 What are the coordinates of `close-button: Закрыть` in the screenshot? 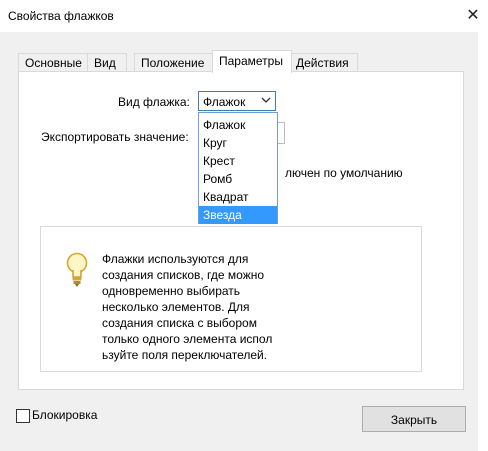 It's located at (414, 419).